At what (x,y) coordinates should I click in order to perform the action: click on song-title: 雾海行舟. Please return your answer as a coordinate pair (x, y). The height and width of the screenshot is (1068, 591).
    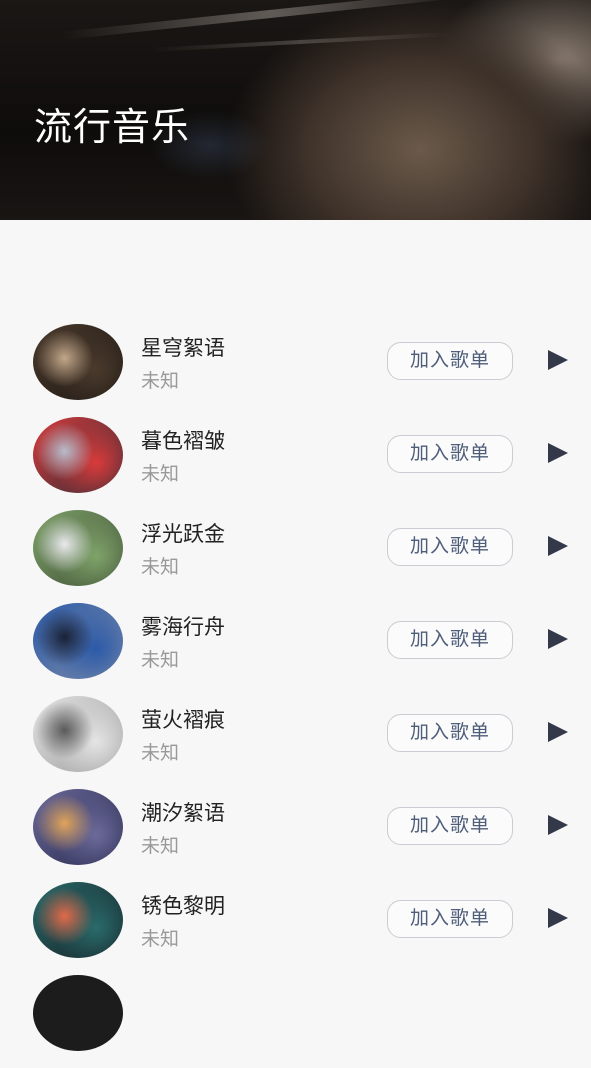
    Looking at the image, I should click on (183, 627).